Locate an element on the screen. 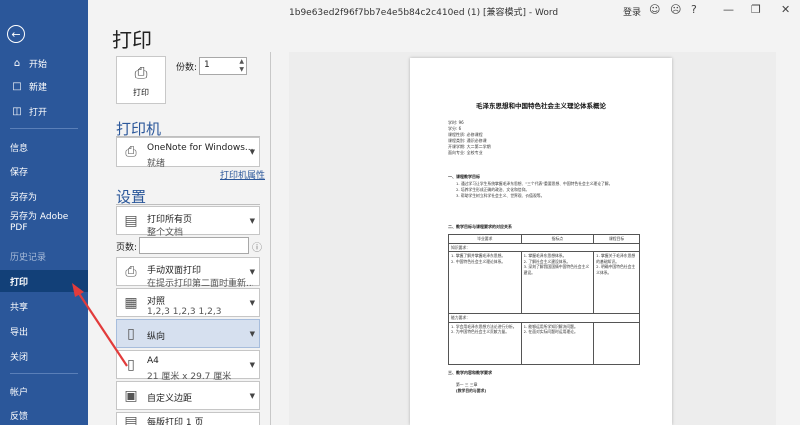 The width and height of the screenshot is (800, 425). pages-per-sheet-select: ▤ 每版打印 1 页 is located at coordinates (188, 418).